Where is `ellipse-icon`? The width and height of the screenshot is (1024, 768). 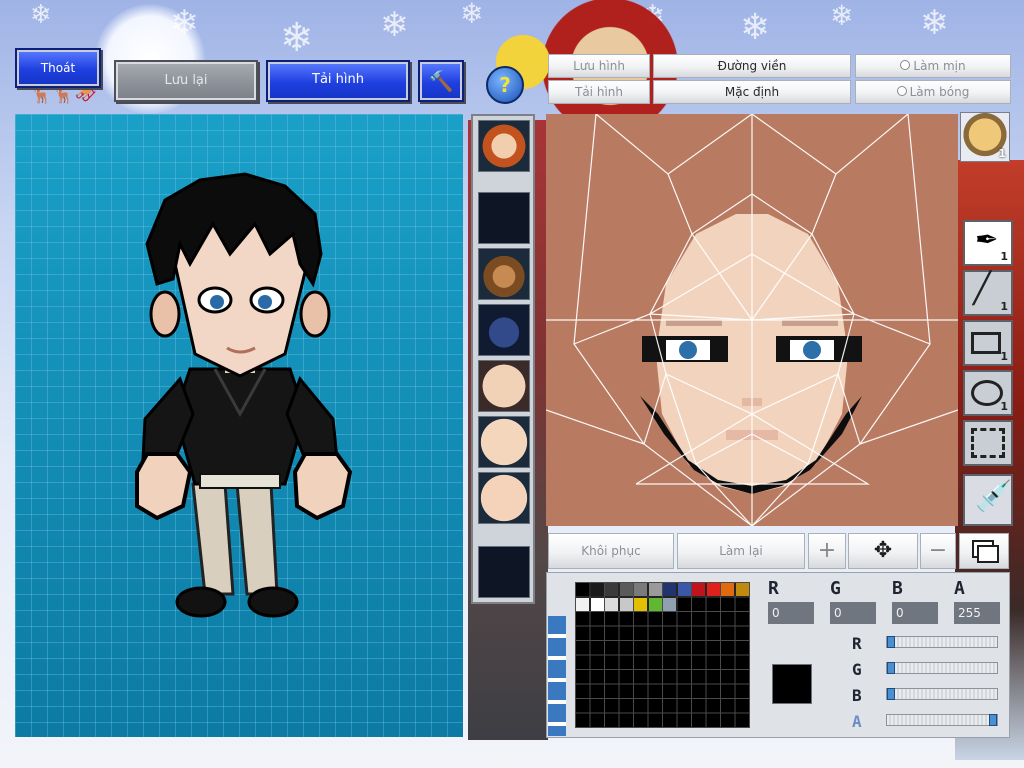
ellipse-icon is located at coordinates (987, 393).